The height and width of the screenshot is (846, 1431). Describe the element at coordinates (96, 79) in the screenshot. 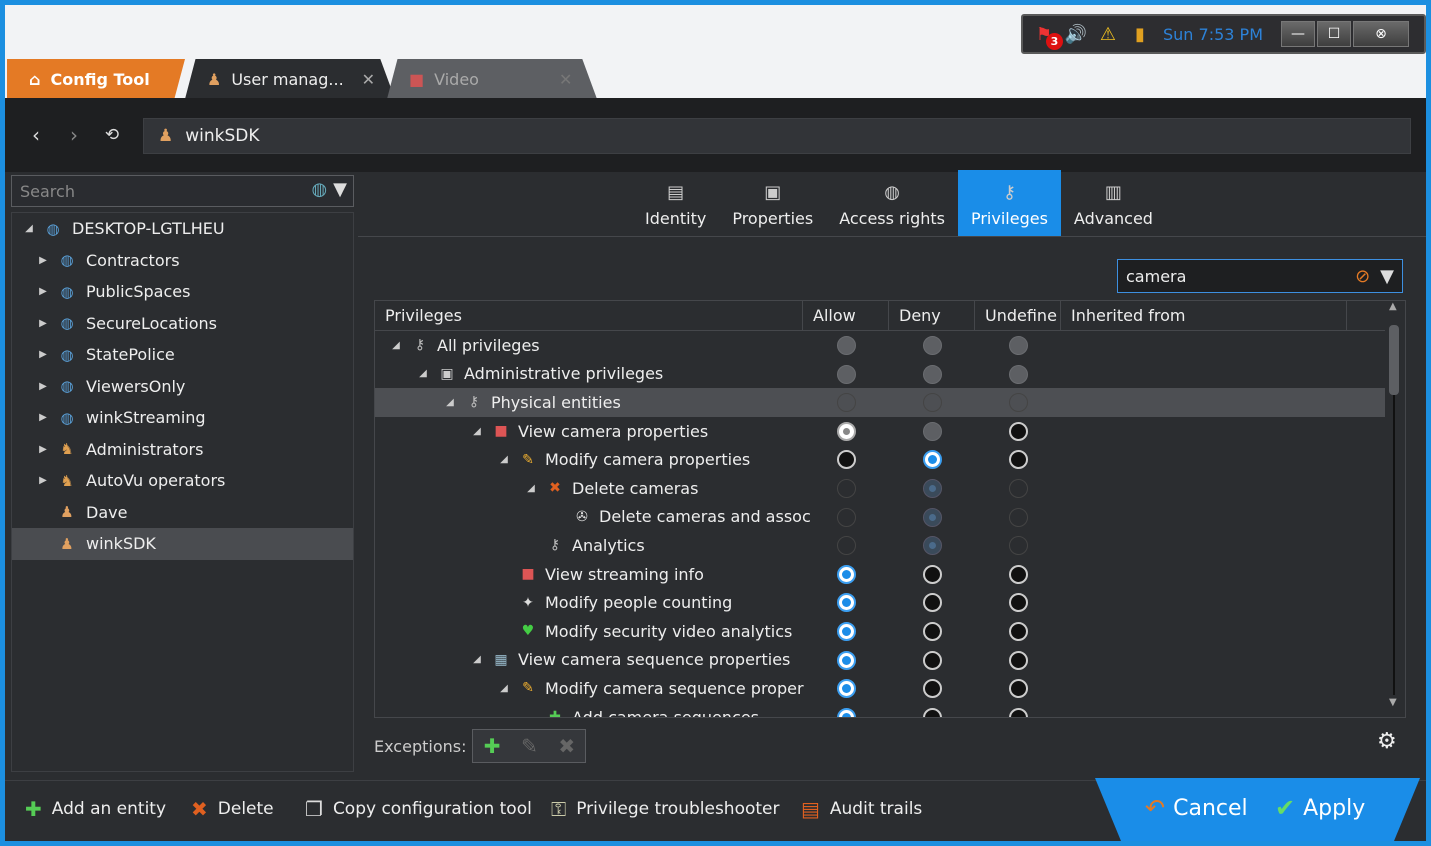

I see `tab-config-tool: ⌂ Config Tool` at that location.